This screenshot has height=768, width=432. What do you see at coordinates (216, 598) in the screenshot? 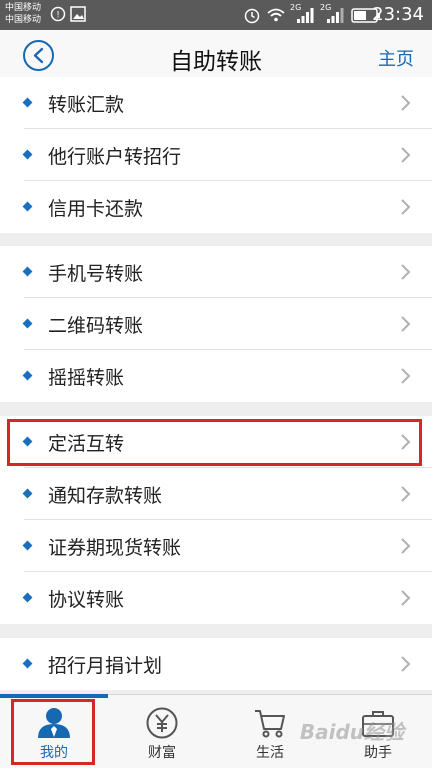
I see `menu-item-agreement-transfer: 协议转账` at bounding box center [216, 598].